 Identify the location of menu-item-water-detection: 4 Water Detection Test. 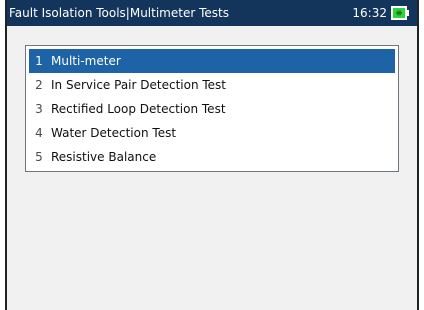
(212, 133).